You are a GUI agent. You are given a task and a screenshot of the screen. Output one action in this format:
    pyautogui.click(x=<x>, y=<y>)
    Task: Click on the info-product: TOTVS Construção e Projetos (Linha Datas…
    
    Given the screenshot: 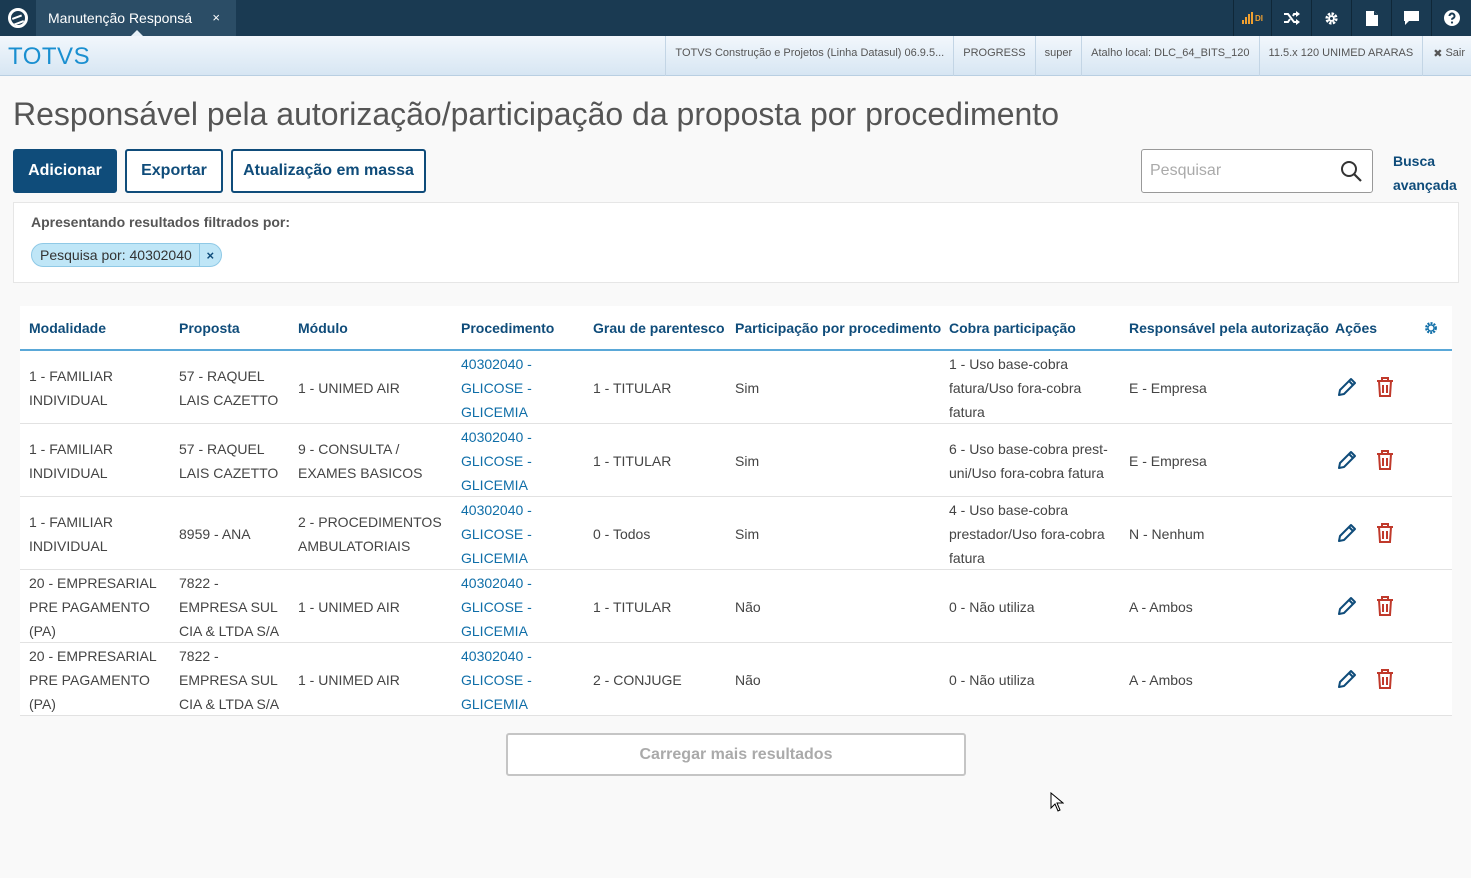 What is the action you would take?
    pyautogui.click(x=809, y=56)
    